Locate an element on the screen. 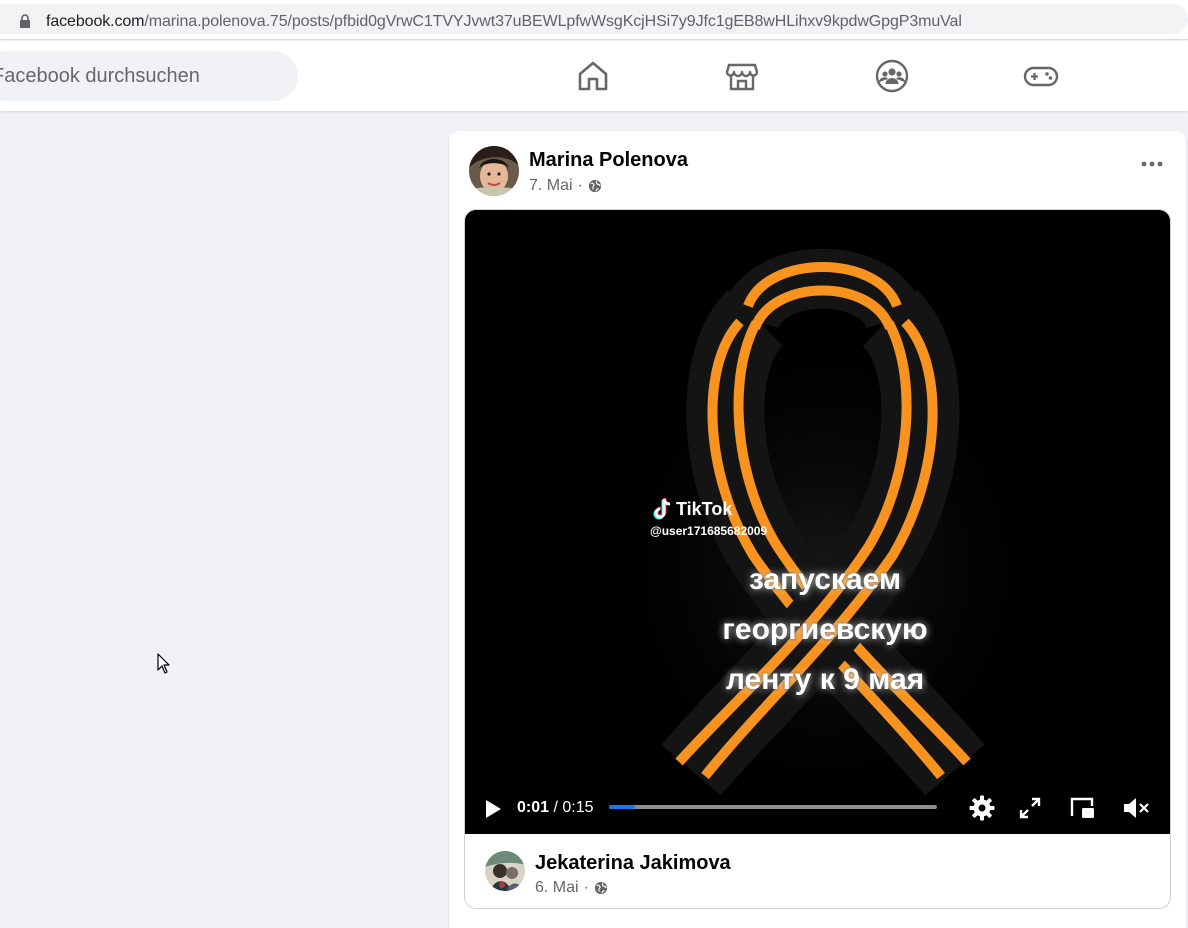 Image resolution: width=1188 pixels, height=928 pixels. gaming-icon is located at coordinates (1041, 76).